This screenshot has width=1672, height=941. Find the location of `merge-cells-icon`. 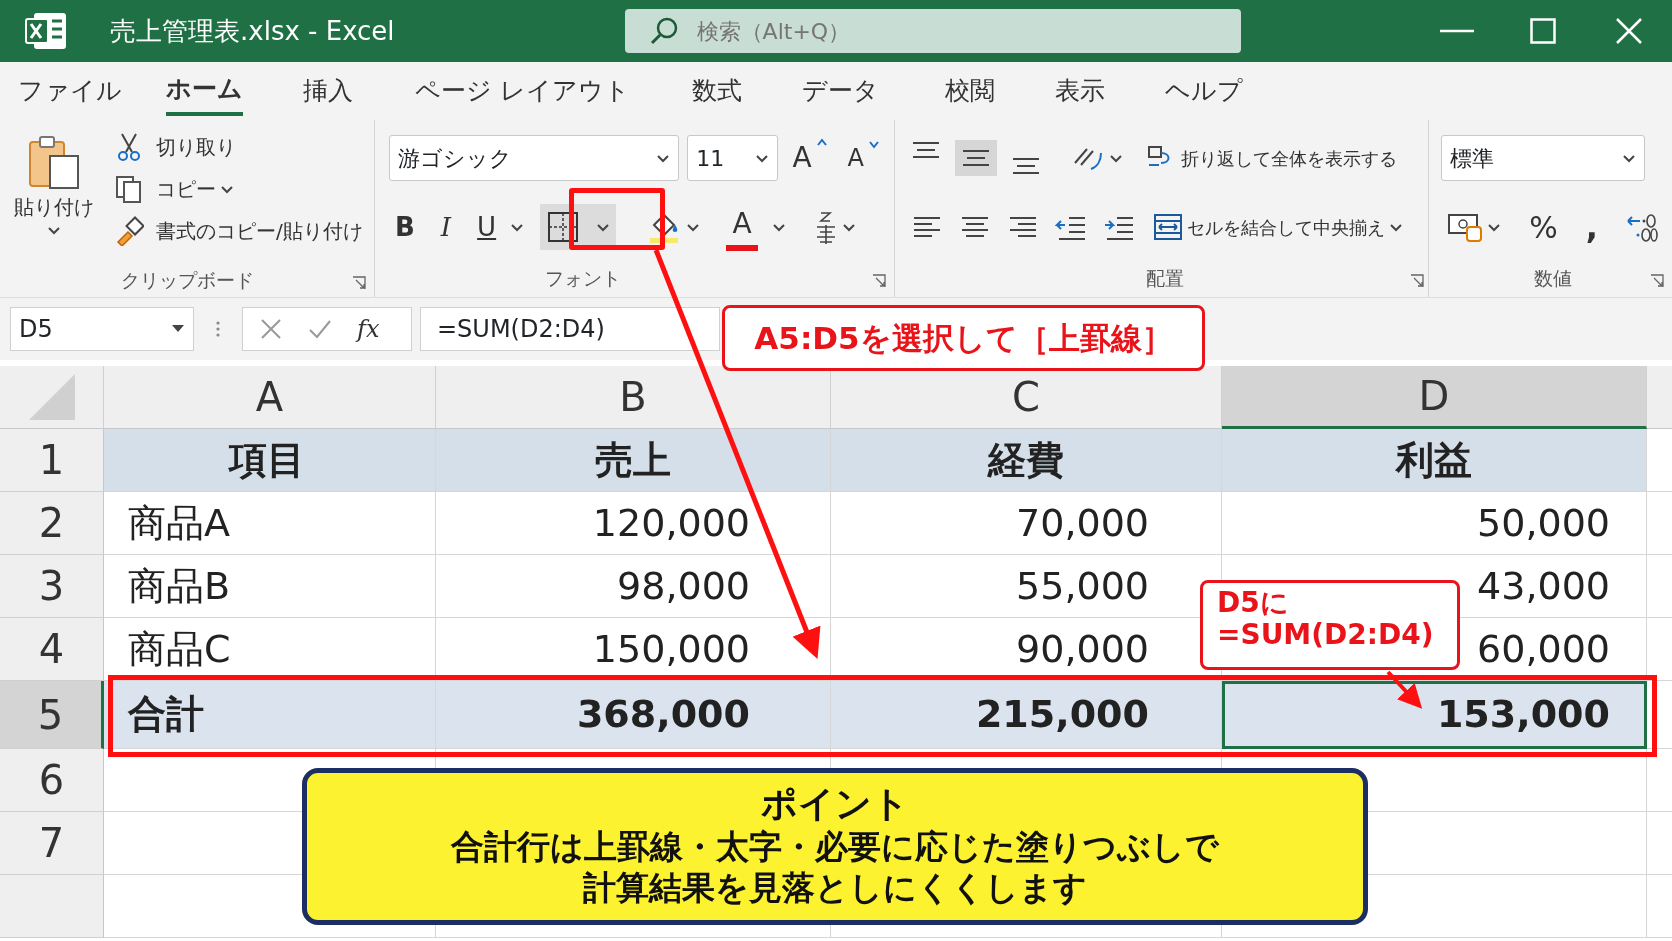

merge-cells-icon is located at coordinates (1168, 227).